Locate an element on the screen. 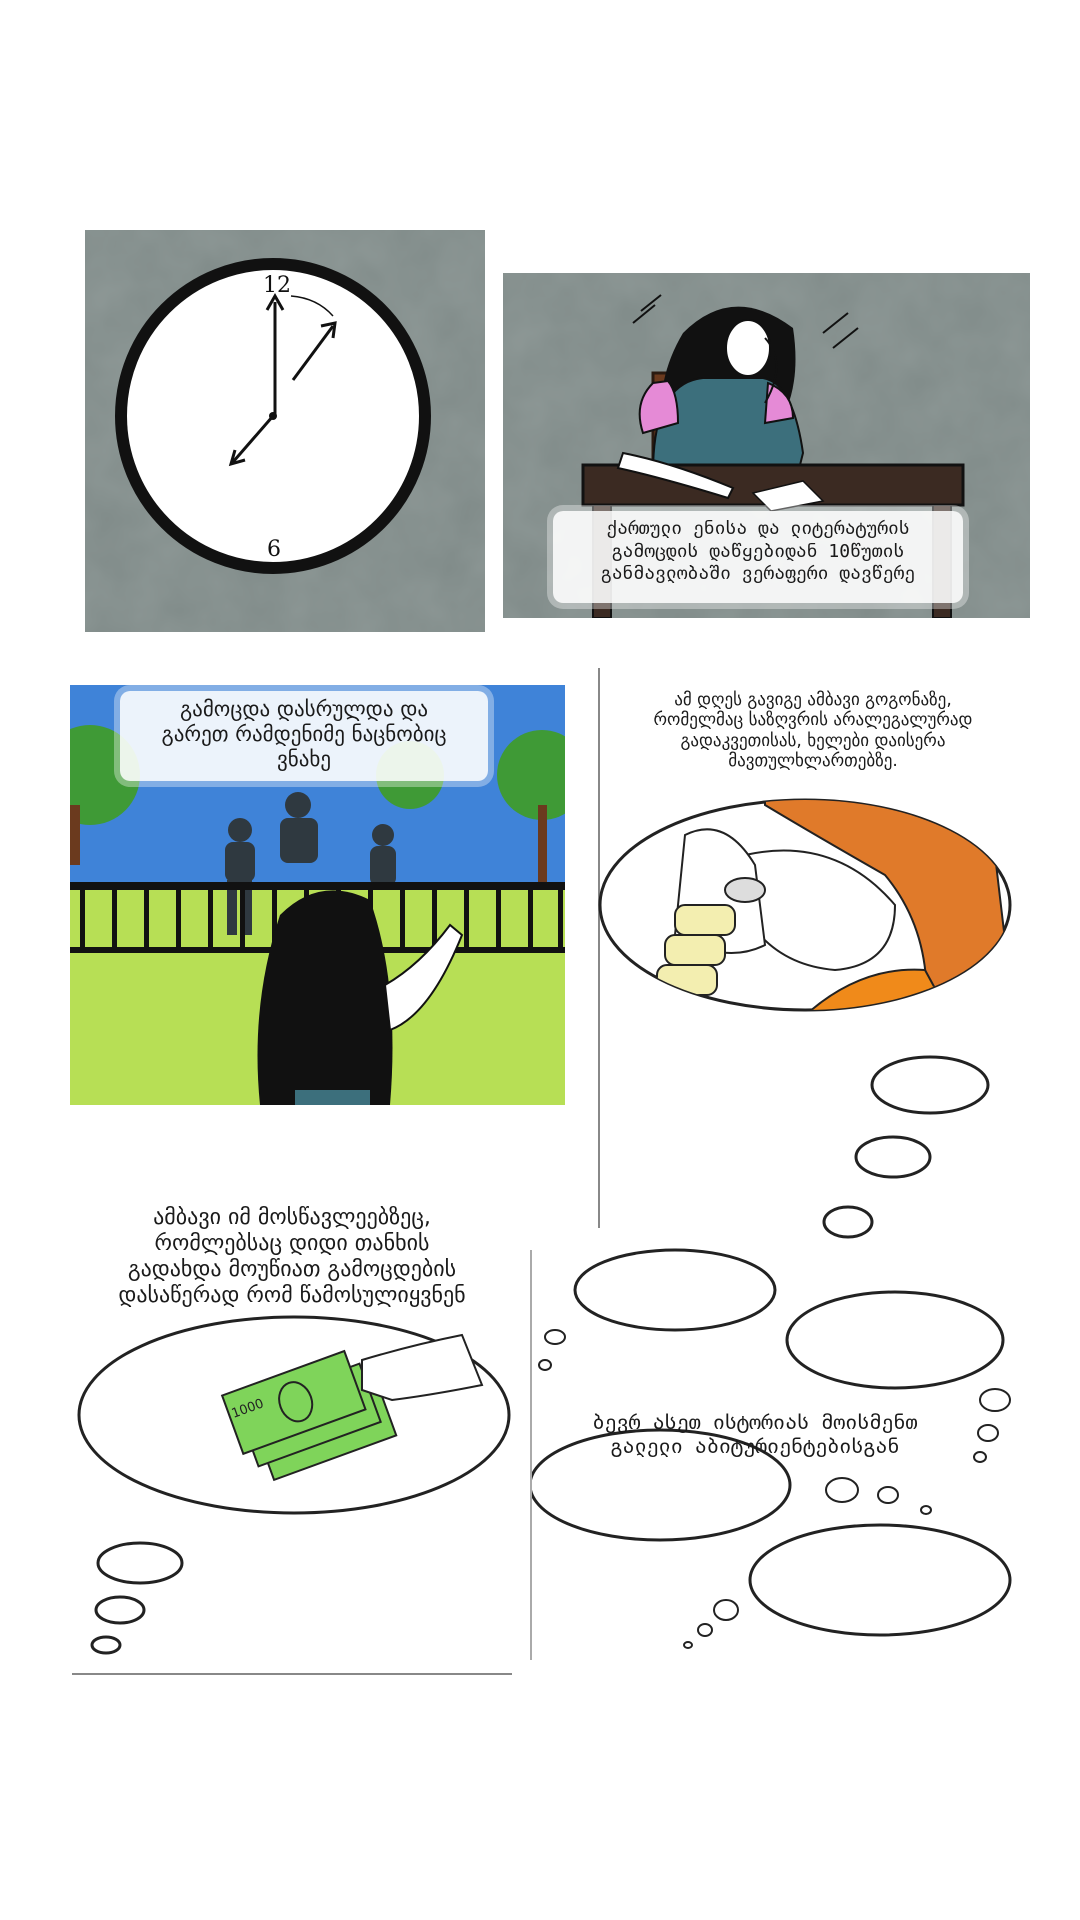 Image resolution: width=1080 pixels, height=1920 pixels. money-thought: 1000 is located at coordinates (294, 1485).